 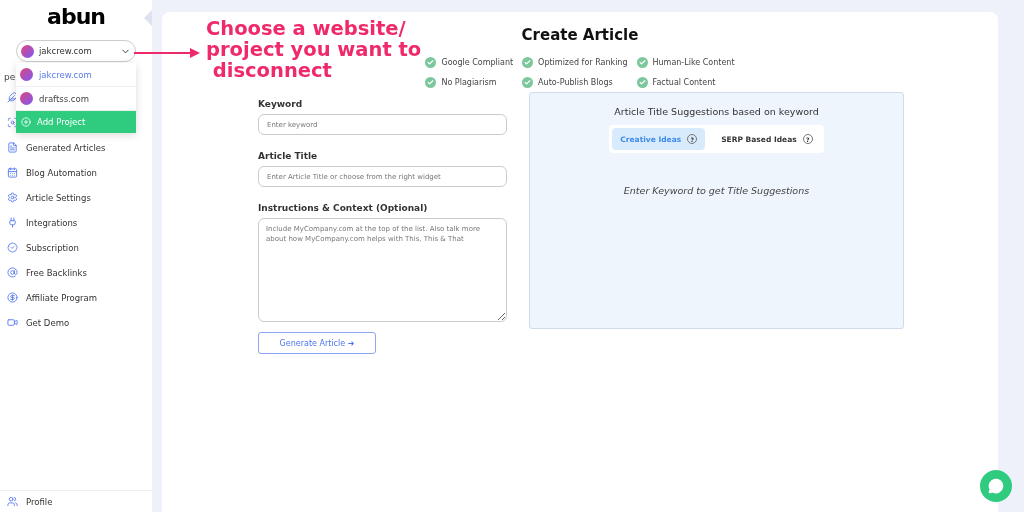 What do you see at coordinates (148, 18) in the screenshot?
I see `collapse-tab` at bounding box center [148, 18].